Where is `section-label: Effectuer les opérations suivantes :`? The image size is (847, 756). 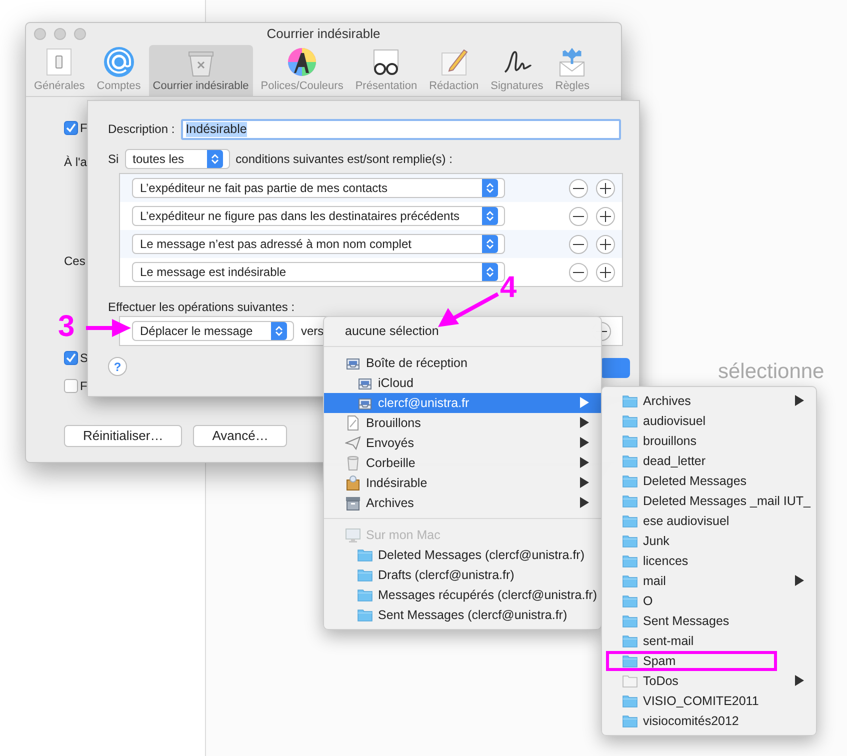 section-label: Effectuer les opérations suivantes : is located at coordinates (202, 307).